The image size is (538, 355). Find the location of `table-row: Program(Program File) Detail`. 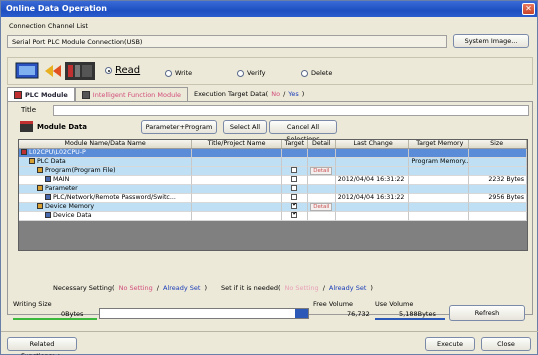

table-row: Program(Program File) Detail is located at coordinates (273, 171).